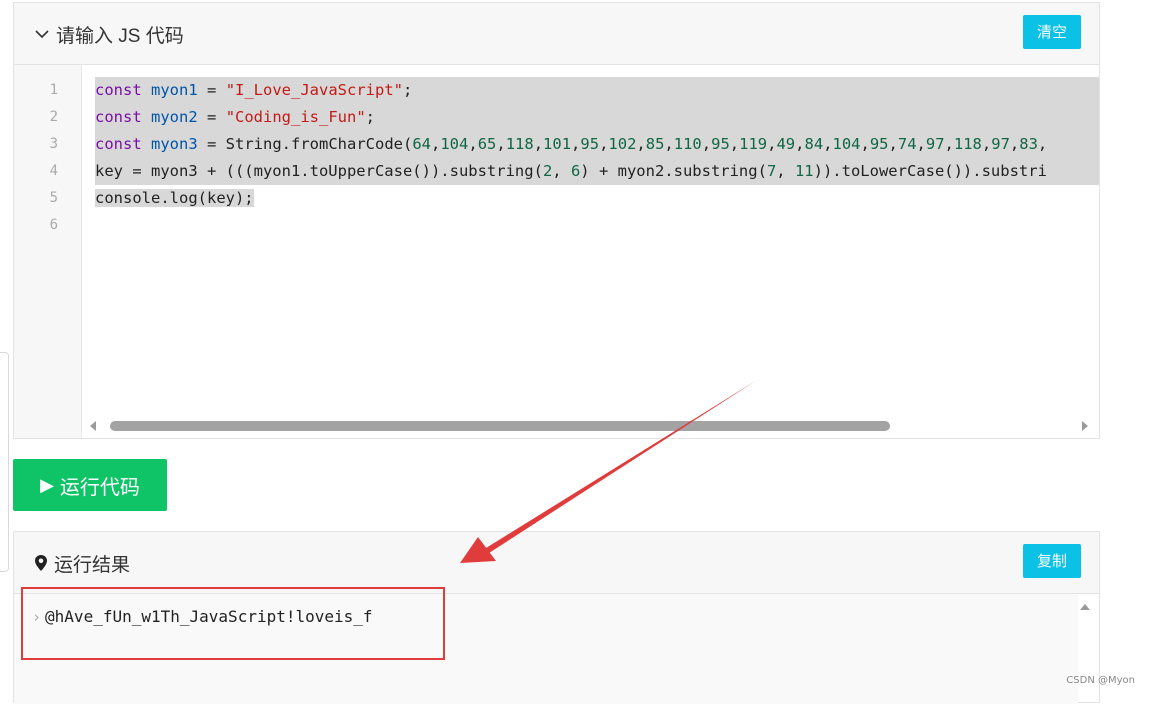  I want to click on annotation-arrow-icon, so click(608, 471).